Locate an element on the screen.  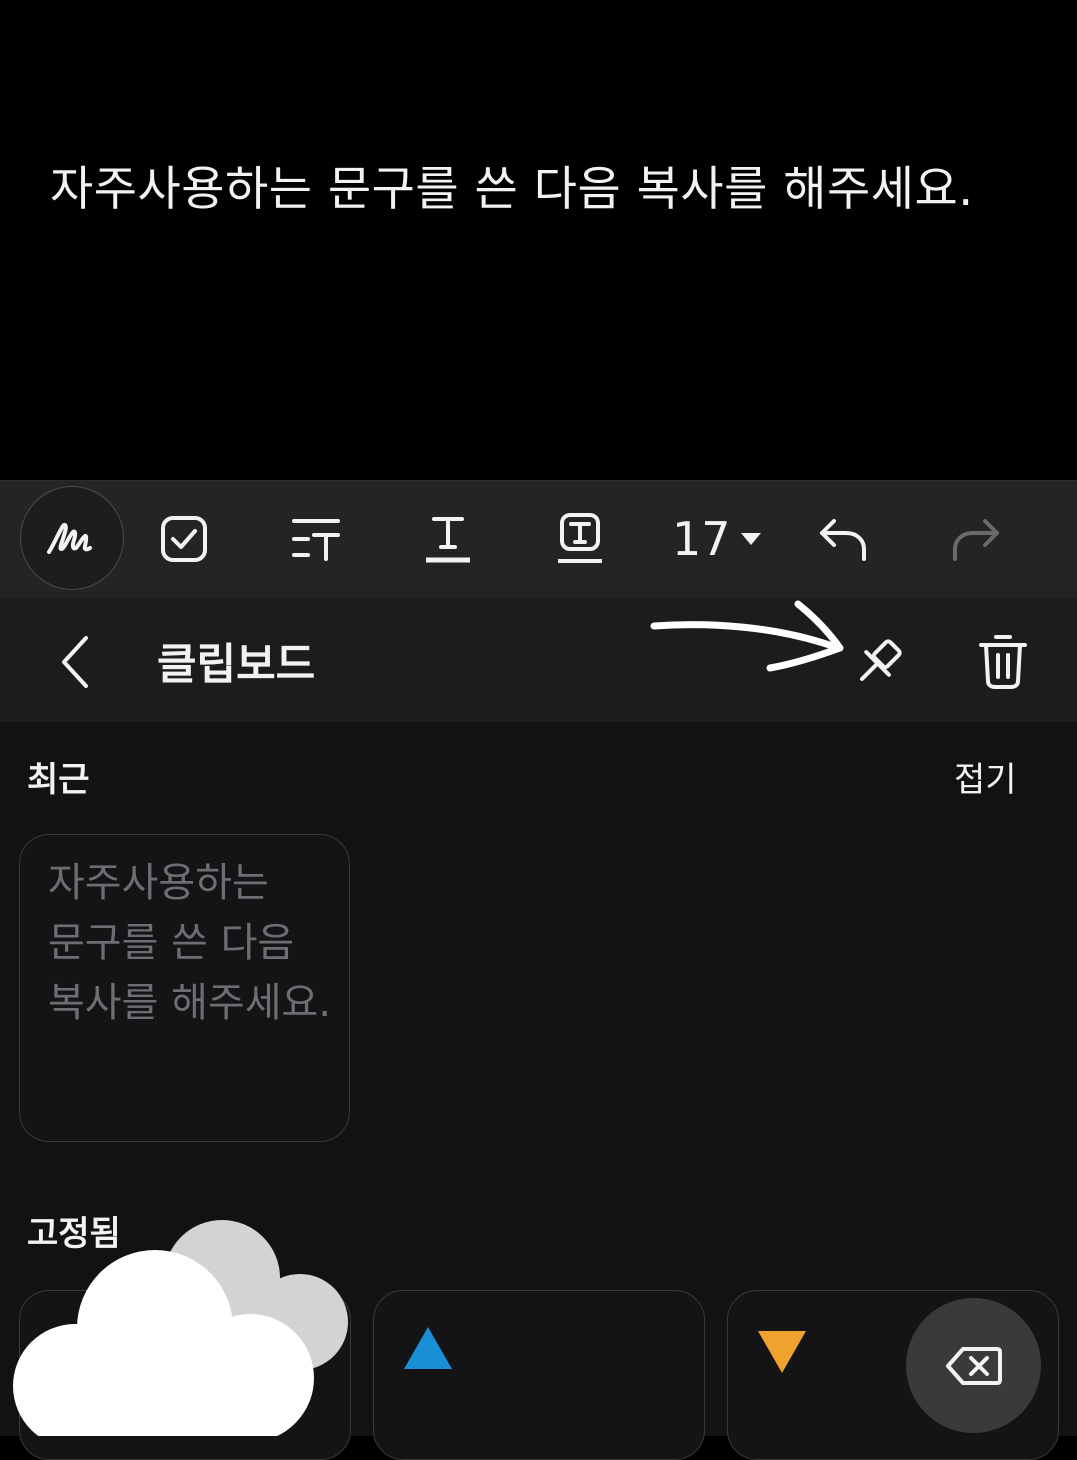
recent-section-label: 최근 is located at coordinates (58, 780).